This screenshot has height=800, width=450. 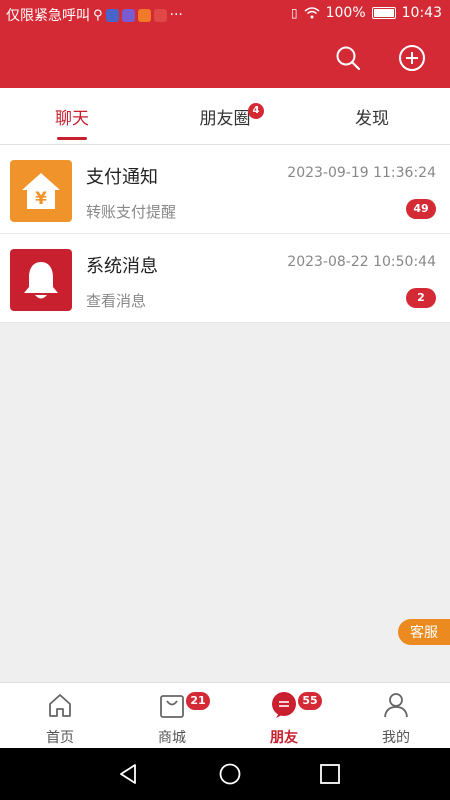 I want to click on battery-percent: 100%, so click(x=345, y=13).